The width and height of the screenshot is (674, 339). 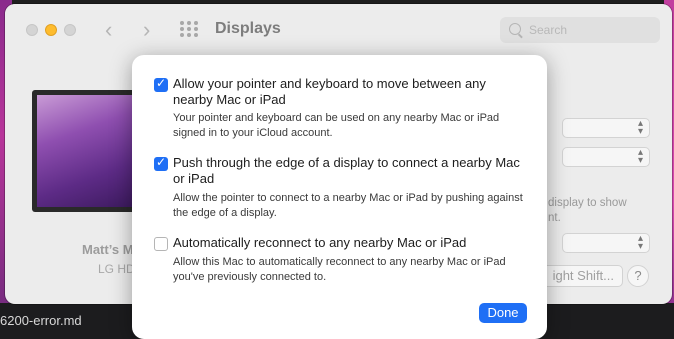 I want to click on desktop-filename-label: 6200-error.md, so click(x=41, y=320).